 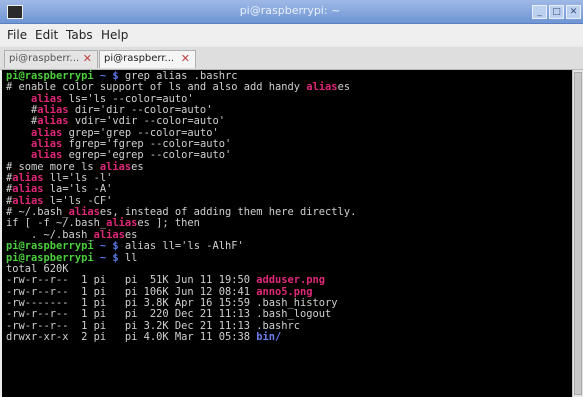 I want to click on terminal-text-segment: -rw-r--r-- 1 pi pi 106K Jun 12 08:41, so click(x=131, y=291).